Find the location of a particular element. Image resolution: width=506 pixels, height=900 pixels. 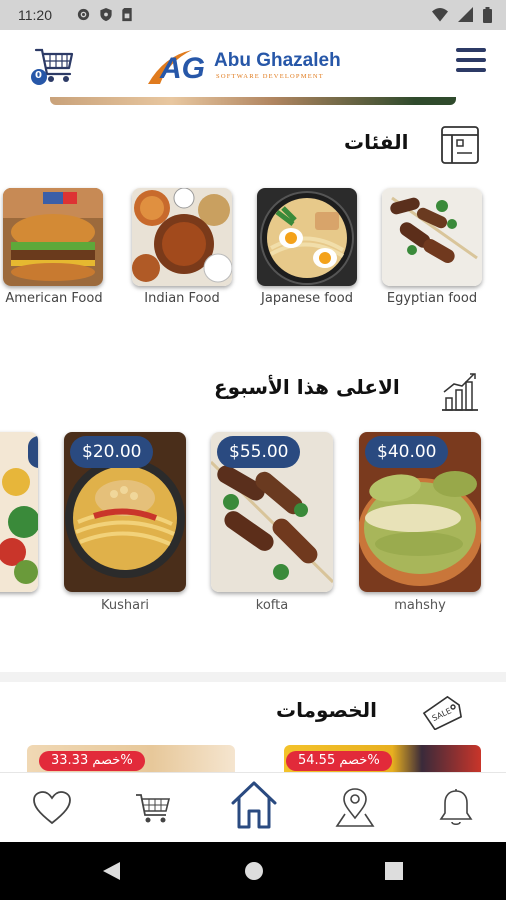

header-cart-button: 0 is located at coordinates (54, 66).